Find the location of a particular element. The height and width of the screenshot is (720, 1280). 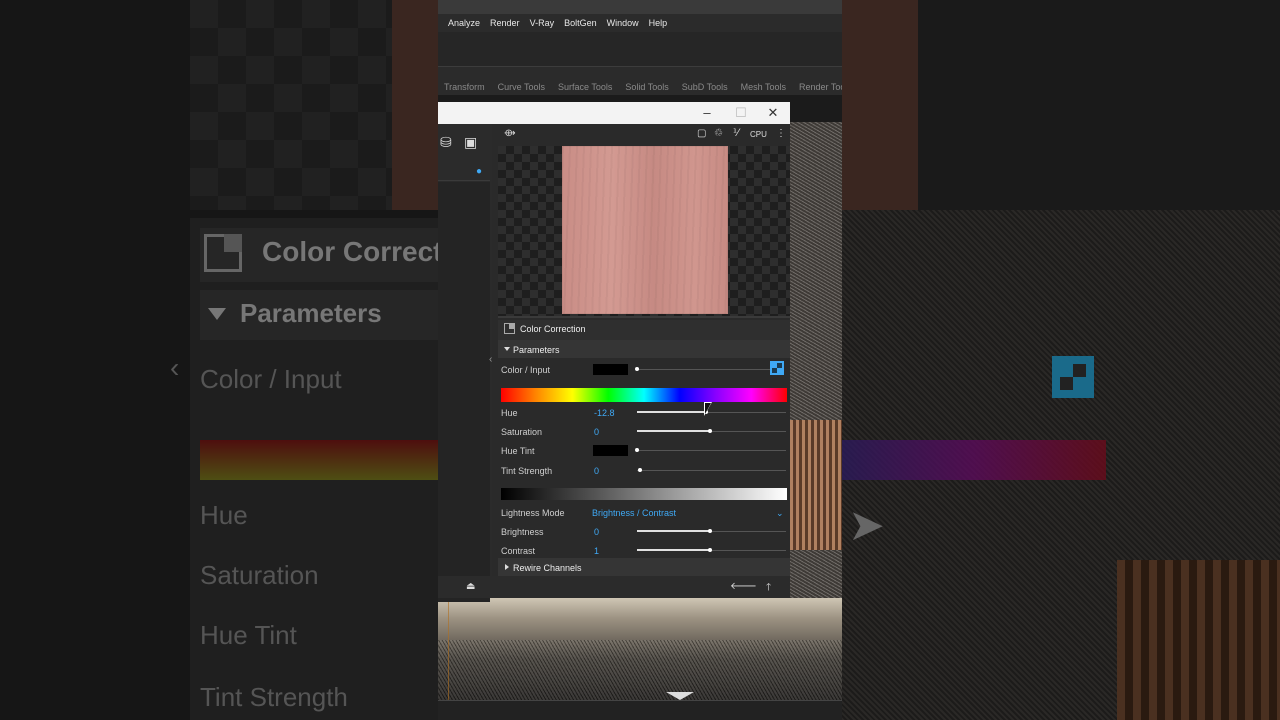

color-input-swatch is located at coordinates (610, 369).